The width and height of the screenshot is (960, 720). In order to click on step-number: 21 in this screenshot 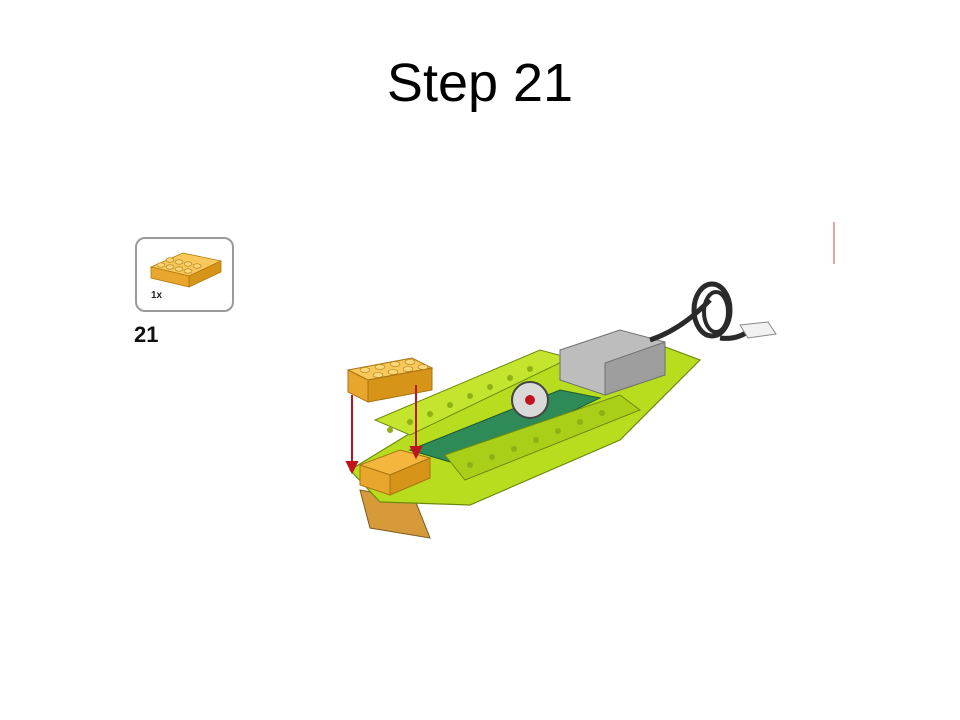, I will do `click(146, 334)`.